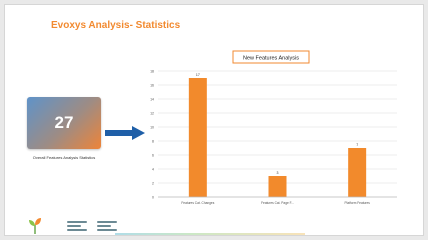 The height and width of the screenshot is (240, 428). Describe the element at coordinates (271, 59) in the screenshot. I see `chart-title: New Features Analysis` at that location.